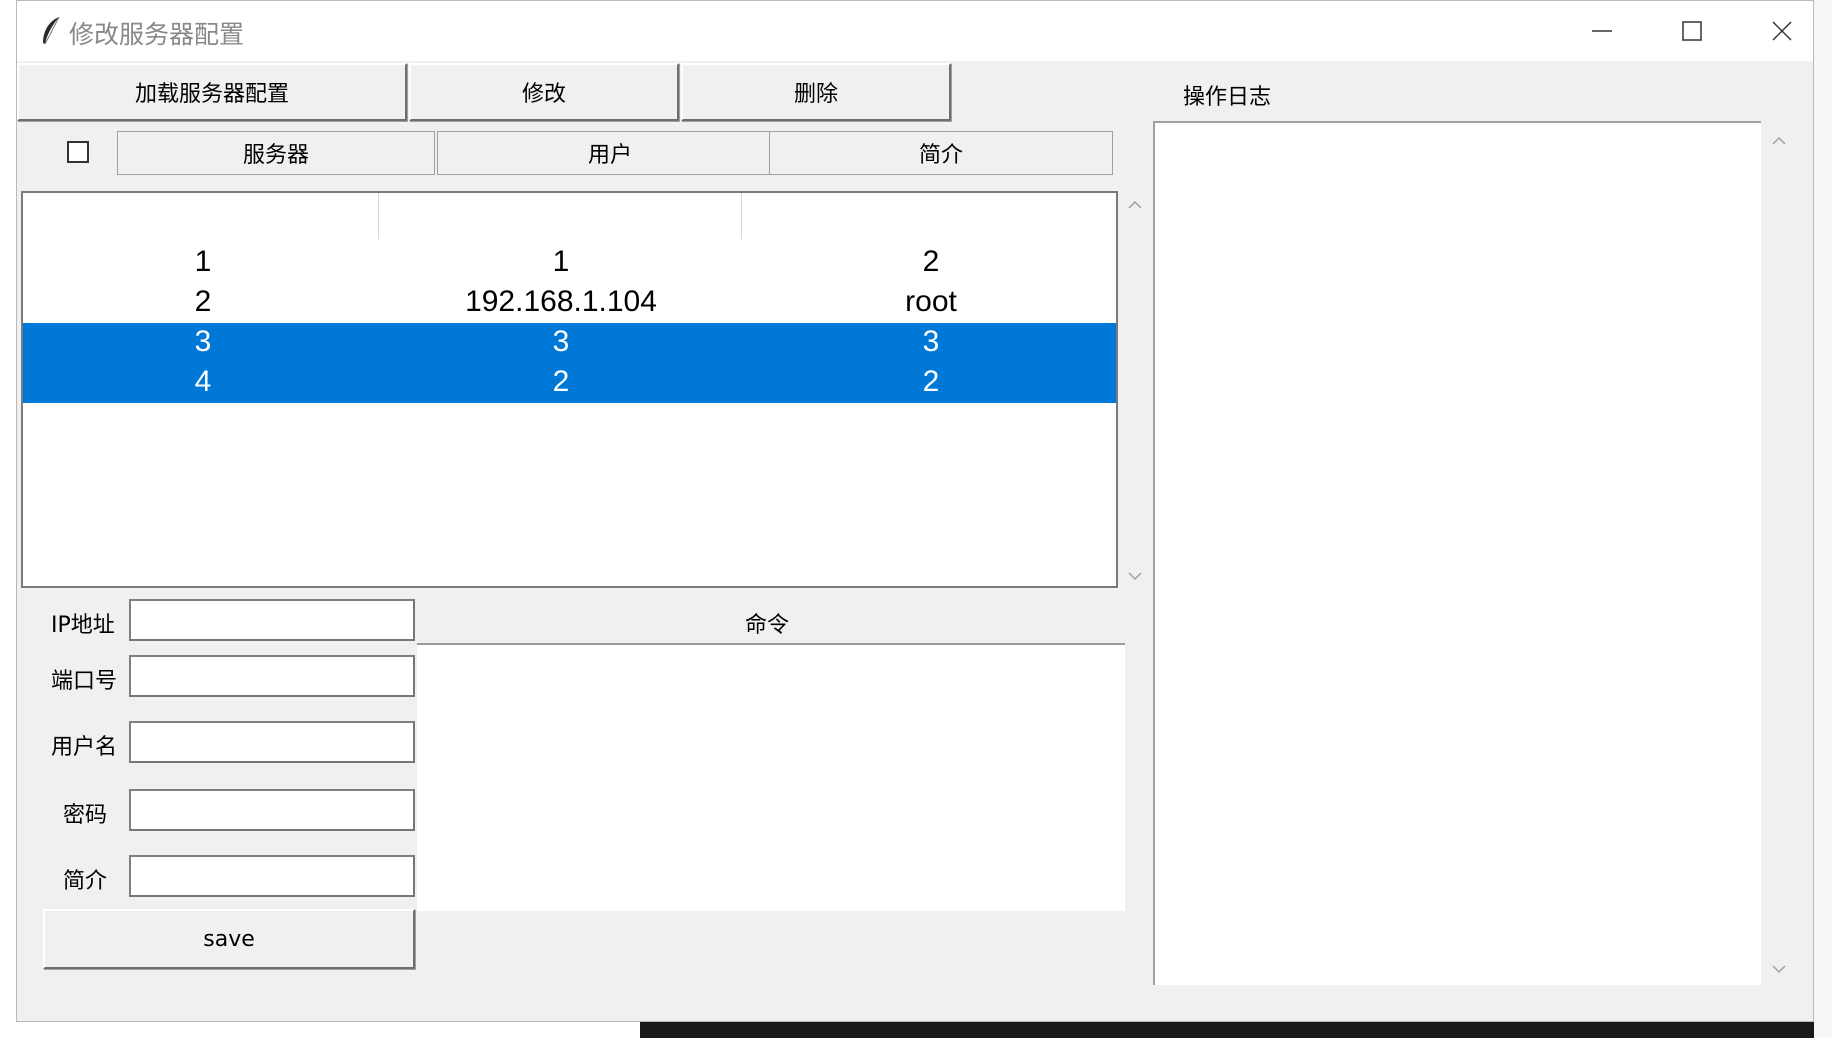  What do you see at coordinates (915, 31) in the screenshot?
I see `title-bar: 修改服务器配置` at bounding box center [915, 31].